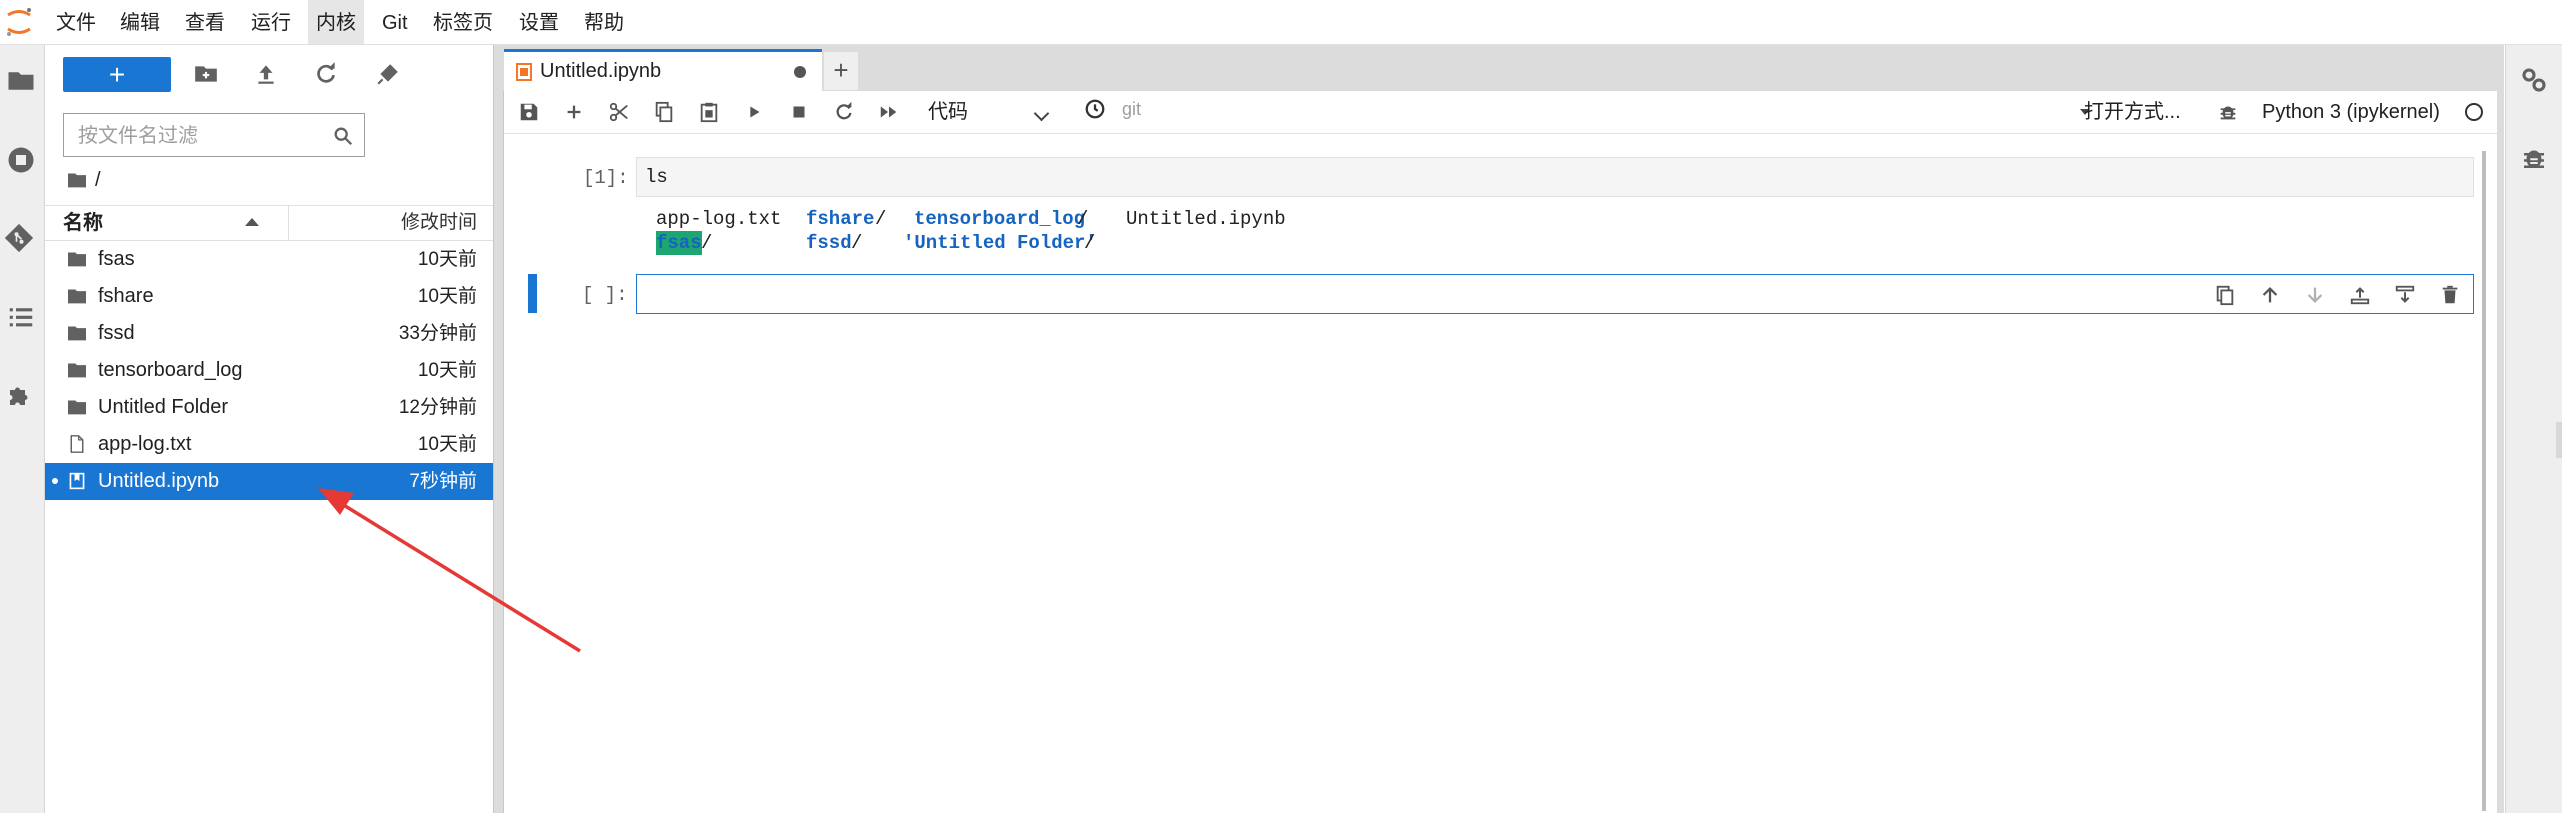 The width and height of the screenshot is (2562, 813). Describe the element at coordinates (126, 296) in the screenshot. I see `file-name: fshare` at that location.